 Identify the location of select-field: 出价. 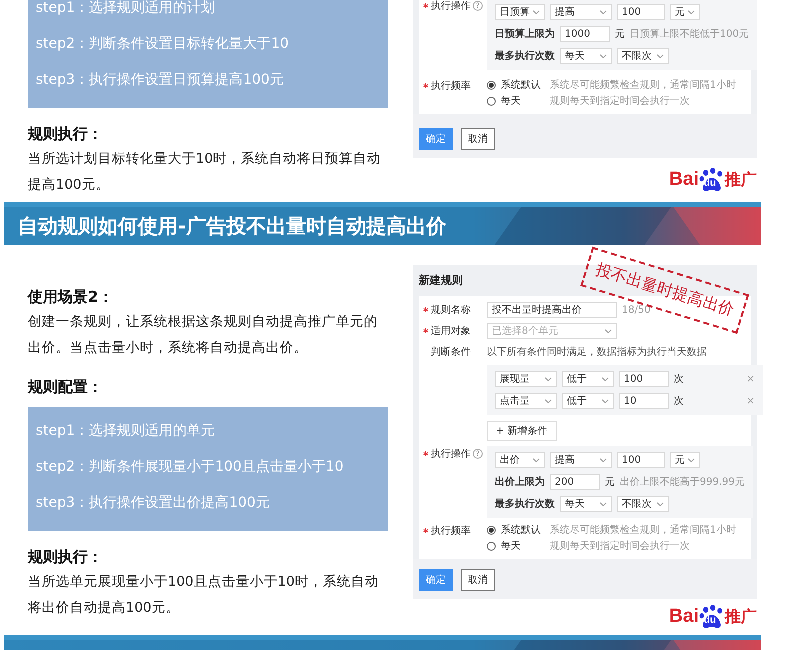
(520, 460).